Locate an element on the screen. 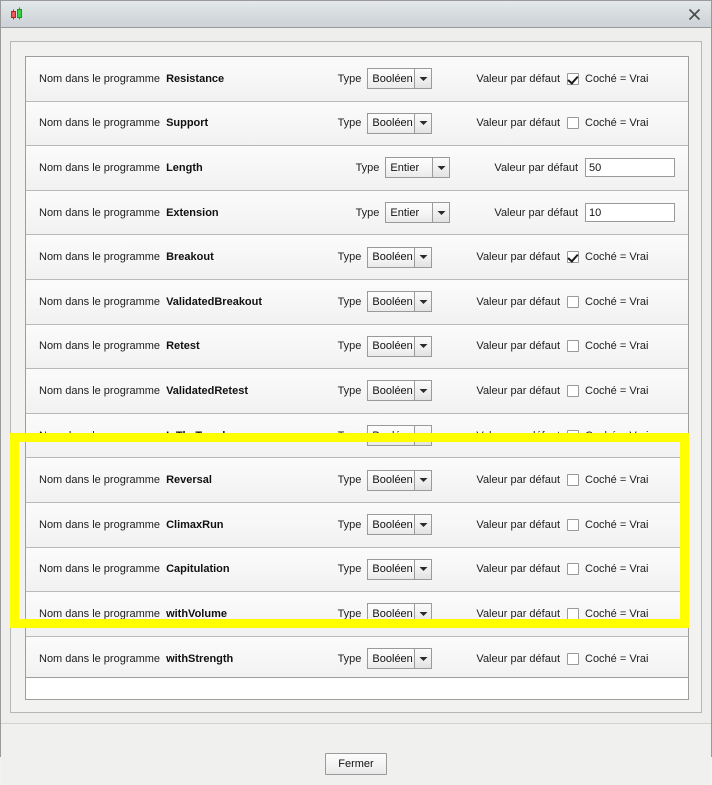 The height and width of the screenshot is (785, 712). fermer-button: Fermer is located at coordinates (356, 764).